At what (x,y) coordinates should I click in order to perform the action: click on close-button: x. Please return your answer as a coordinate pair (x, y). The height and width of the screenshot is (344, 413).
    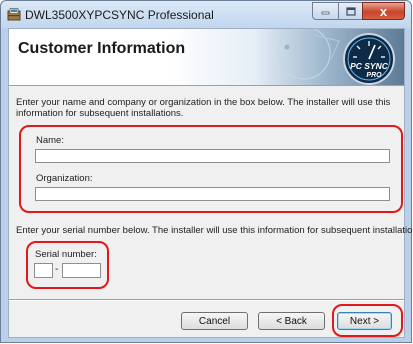
    Looking at the image, I should click on (383, 11).